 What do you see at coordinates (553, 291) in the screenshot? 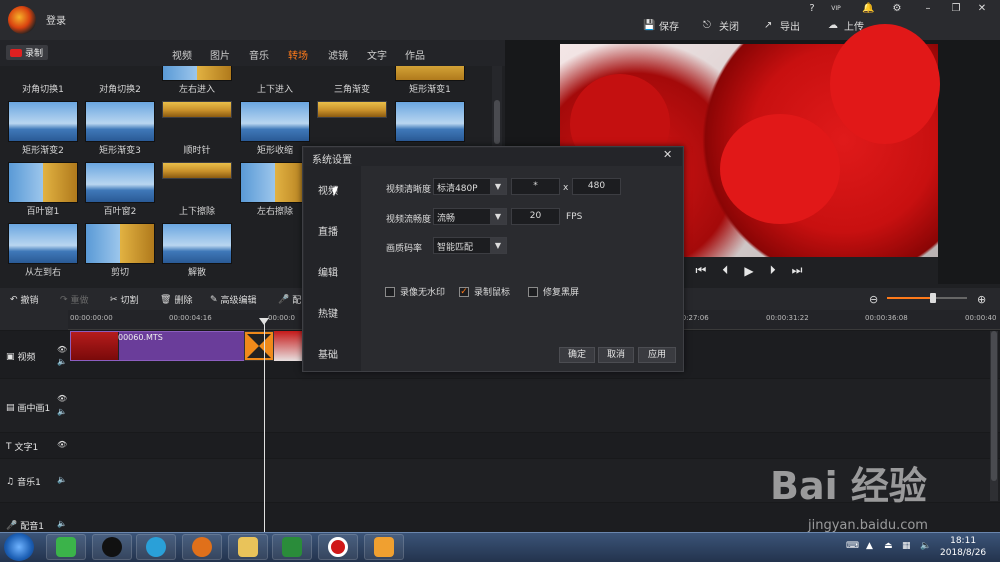
I see `fix-black-screen-checkbox: 修复黑屏` at bounding box center [553, 291].